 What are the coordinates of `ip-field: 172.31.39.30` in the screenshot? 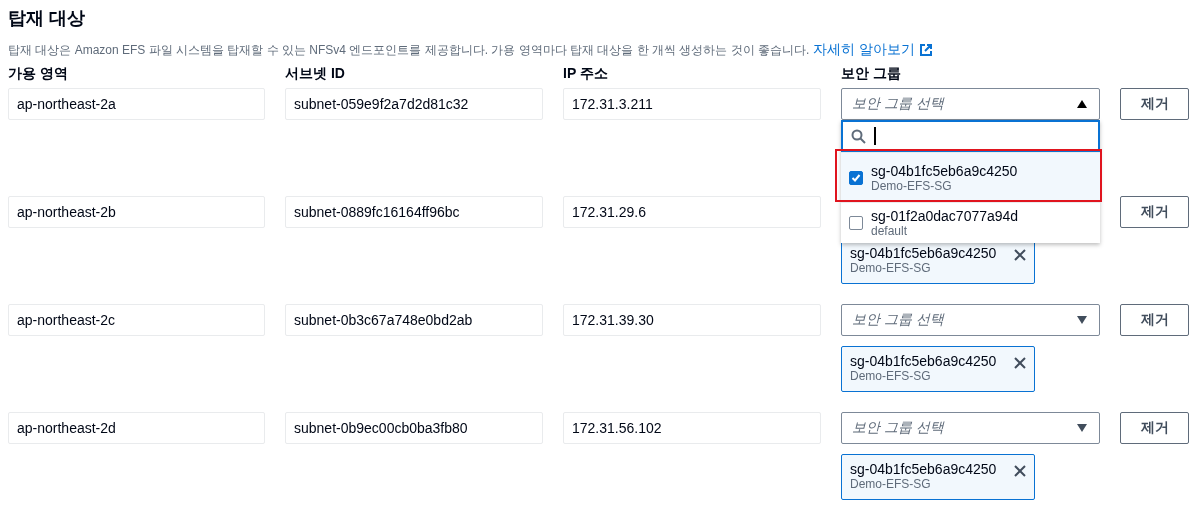 It's located at (692, 320).